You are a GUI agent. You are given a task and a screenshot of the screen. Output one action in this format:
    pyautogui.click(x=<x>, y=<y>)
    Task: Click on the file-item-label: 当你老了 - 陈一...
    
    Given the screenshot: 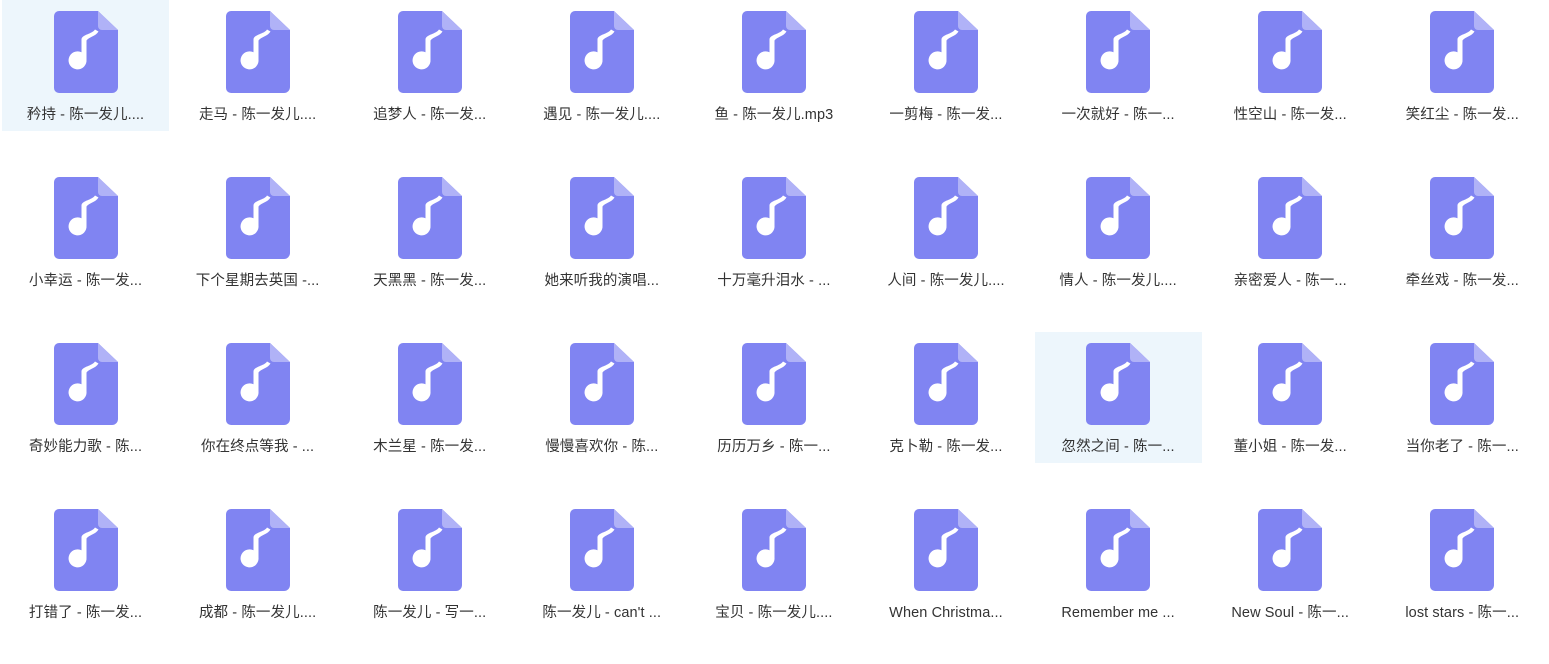 What is the action you would take?
    pyautogui.click(x=1462, y=447)
    